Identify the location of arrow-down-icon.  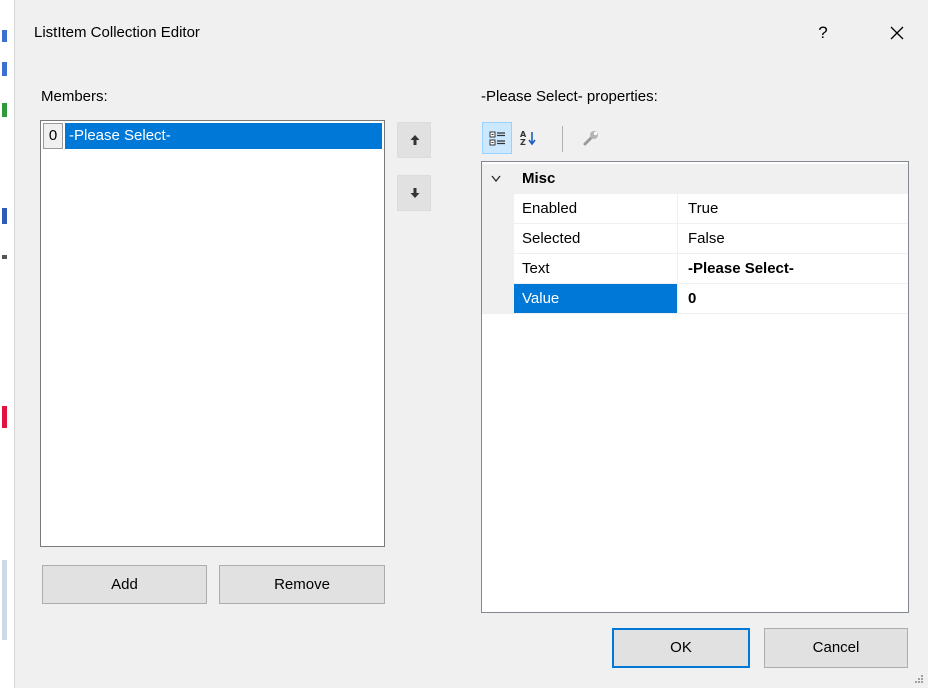
(415, 193).